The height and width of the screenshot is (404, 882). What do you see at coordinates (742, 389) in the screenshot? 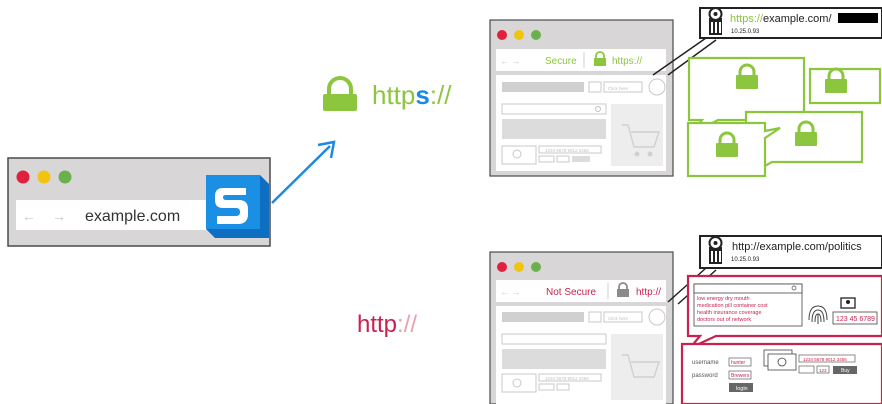
I see `svg-text: login` at bounding box center [742, 389].